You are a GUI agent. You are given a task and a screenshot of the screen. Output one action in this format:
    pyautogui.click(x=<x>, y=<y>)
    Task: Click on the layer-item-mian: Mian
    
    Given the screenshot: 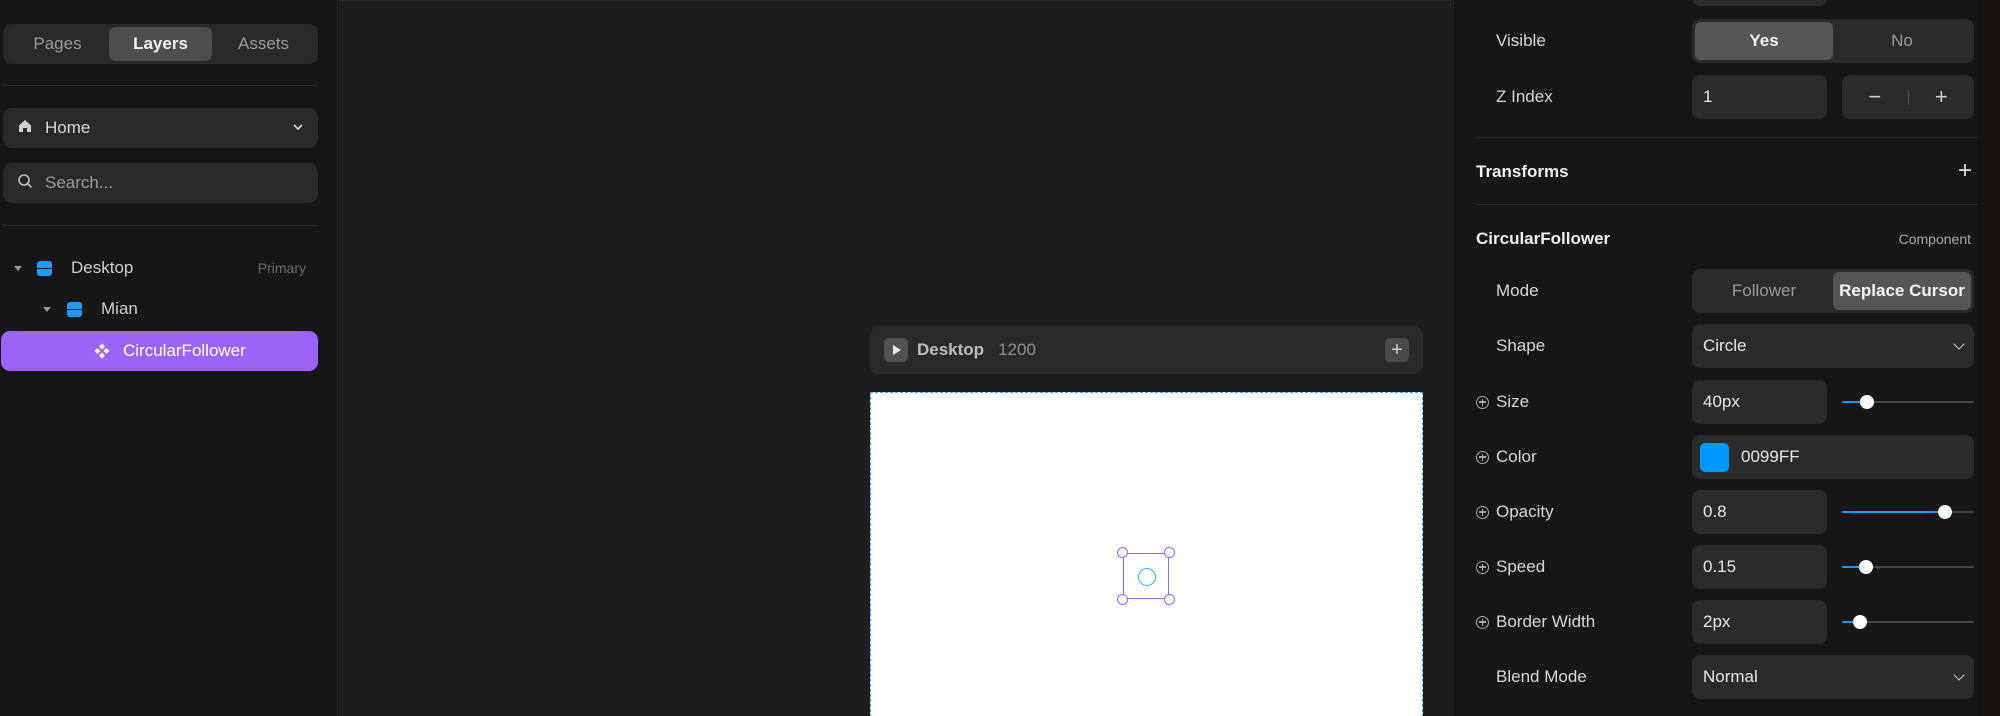 What is the action you would take?
    pyautogui.click(x=159, y=309)
    